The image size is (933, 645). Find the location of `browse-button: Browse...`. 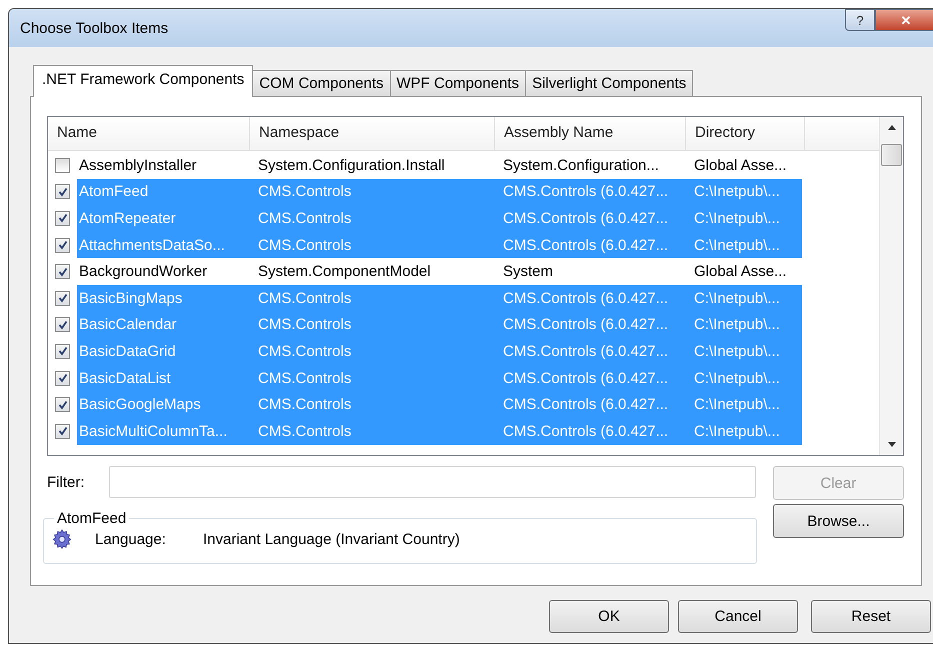

browse-button: Browse... is located at coordinates (838, 521).